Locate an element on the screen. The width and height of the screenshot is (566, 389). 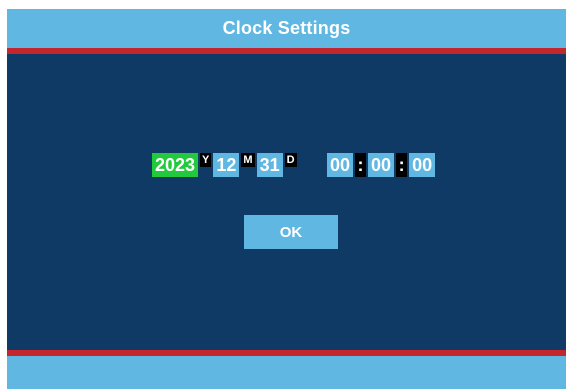
footer-bar is located at coordinates (286, 372).